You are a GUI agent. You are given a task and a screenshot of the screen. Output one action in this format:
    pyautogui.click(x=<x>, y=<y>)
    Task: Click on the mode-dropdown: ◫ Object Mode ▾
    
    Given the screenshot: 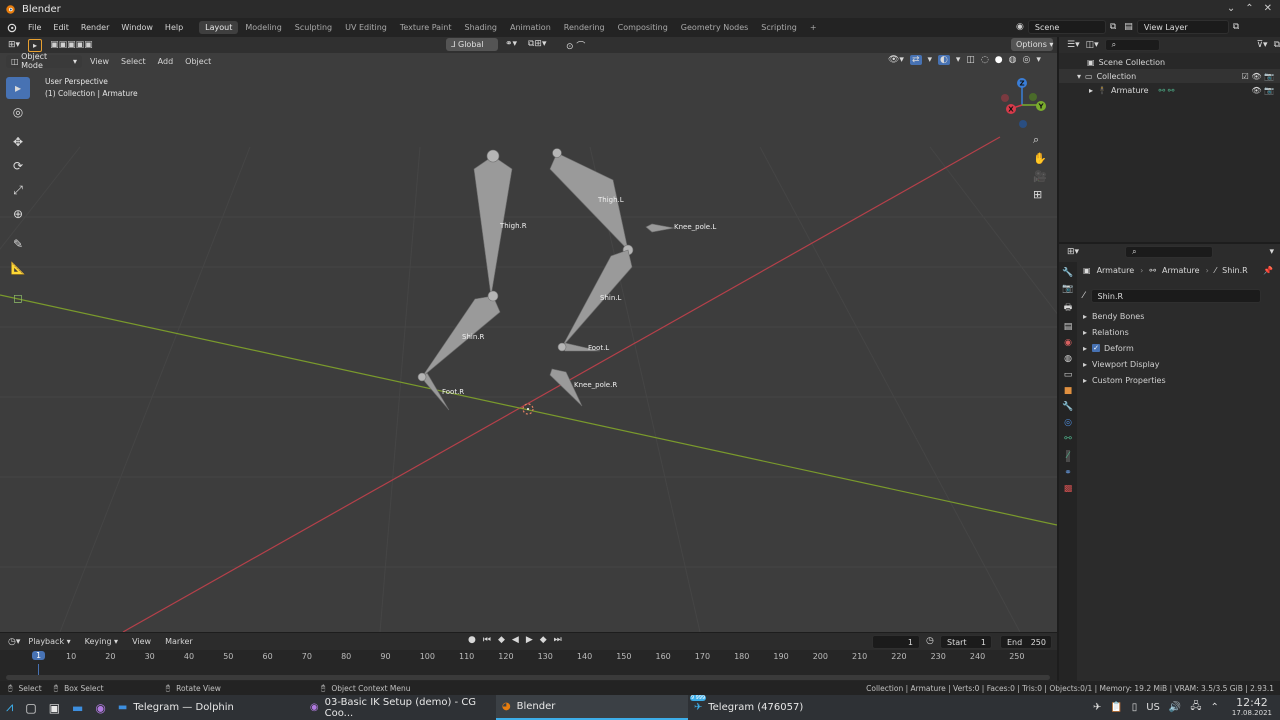 What is the action you would take?
    pyautogui.click(x=44, y=61)
    